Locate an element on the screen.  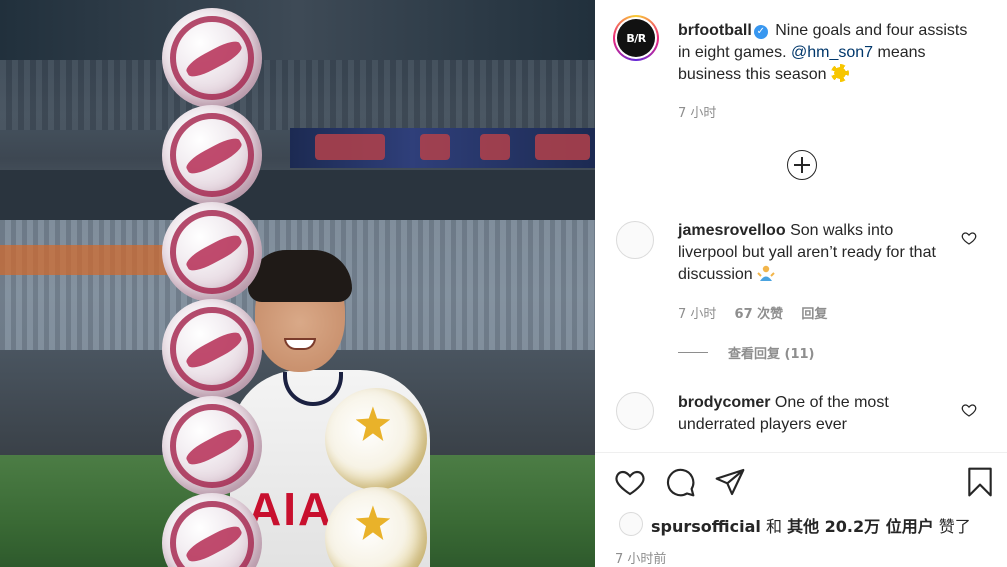
jersey-sponsor-text: AIA is located at coordinates (291, 509).